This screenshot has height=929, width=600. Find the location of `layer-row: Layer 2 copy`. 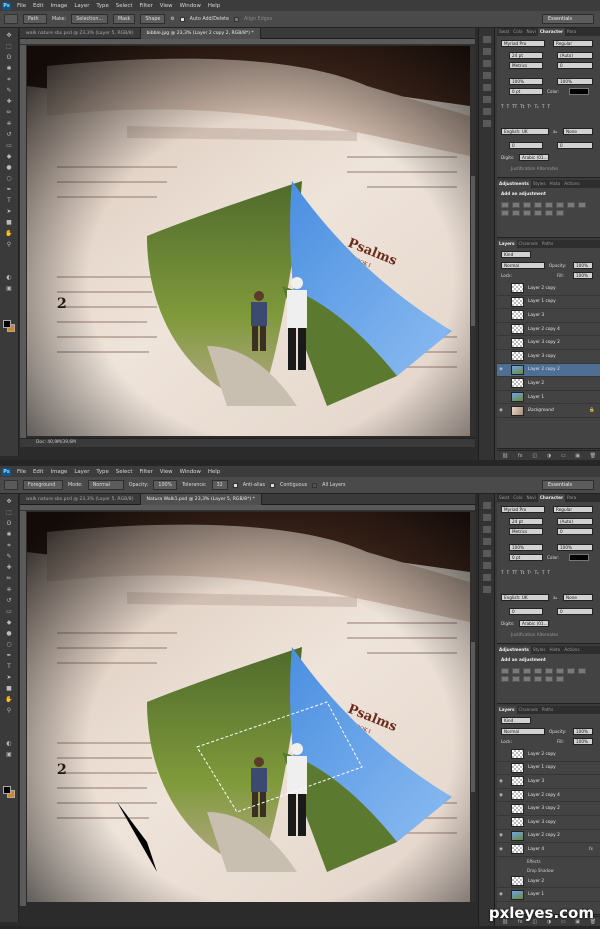

layer-row: Layer 2 copy is located at coordinates (548, 289).